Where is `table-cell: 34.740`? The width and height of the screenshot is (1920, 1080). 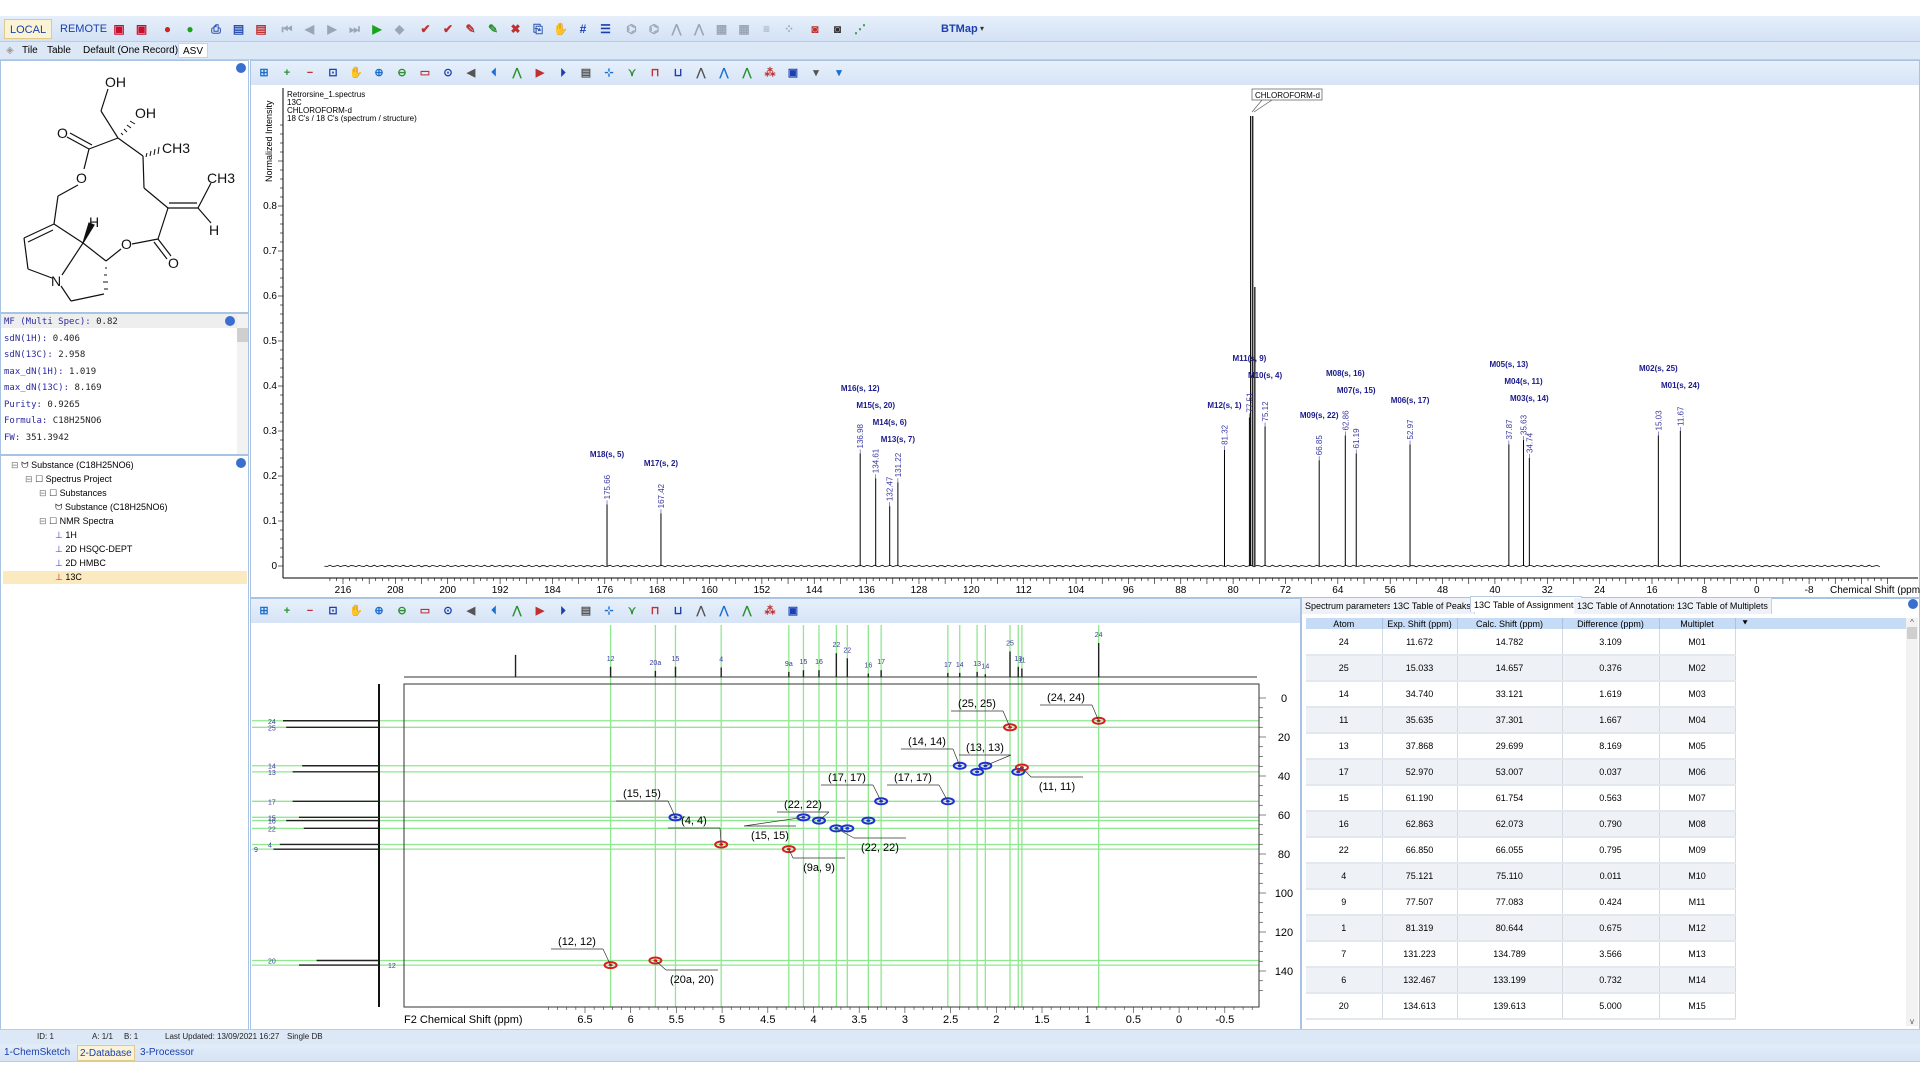 table-cell: 34.740 is located at coordinates (1420, 694).